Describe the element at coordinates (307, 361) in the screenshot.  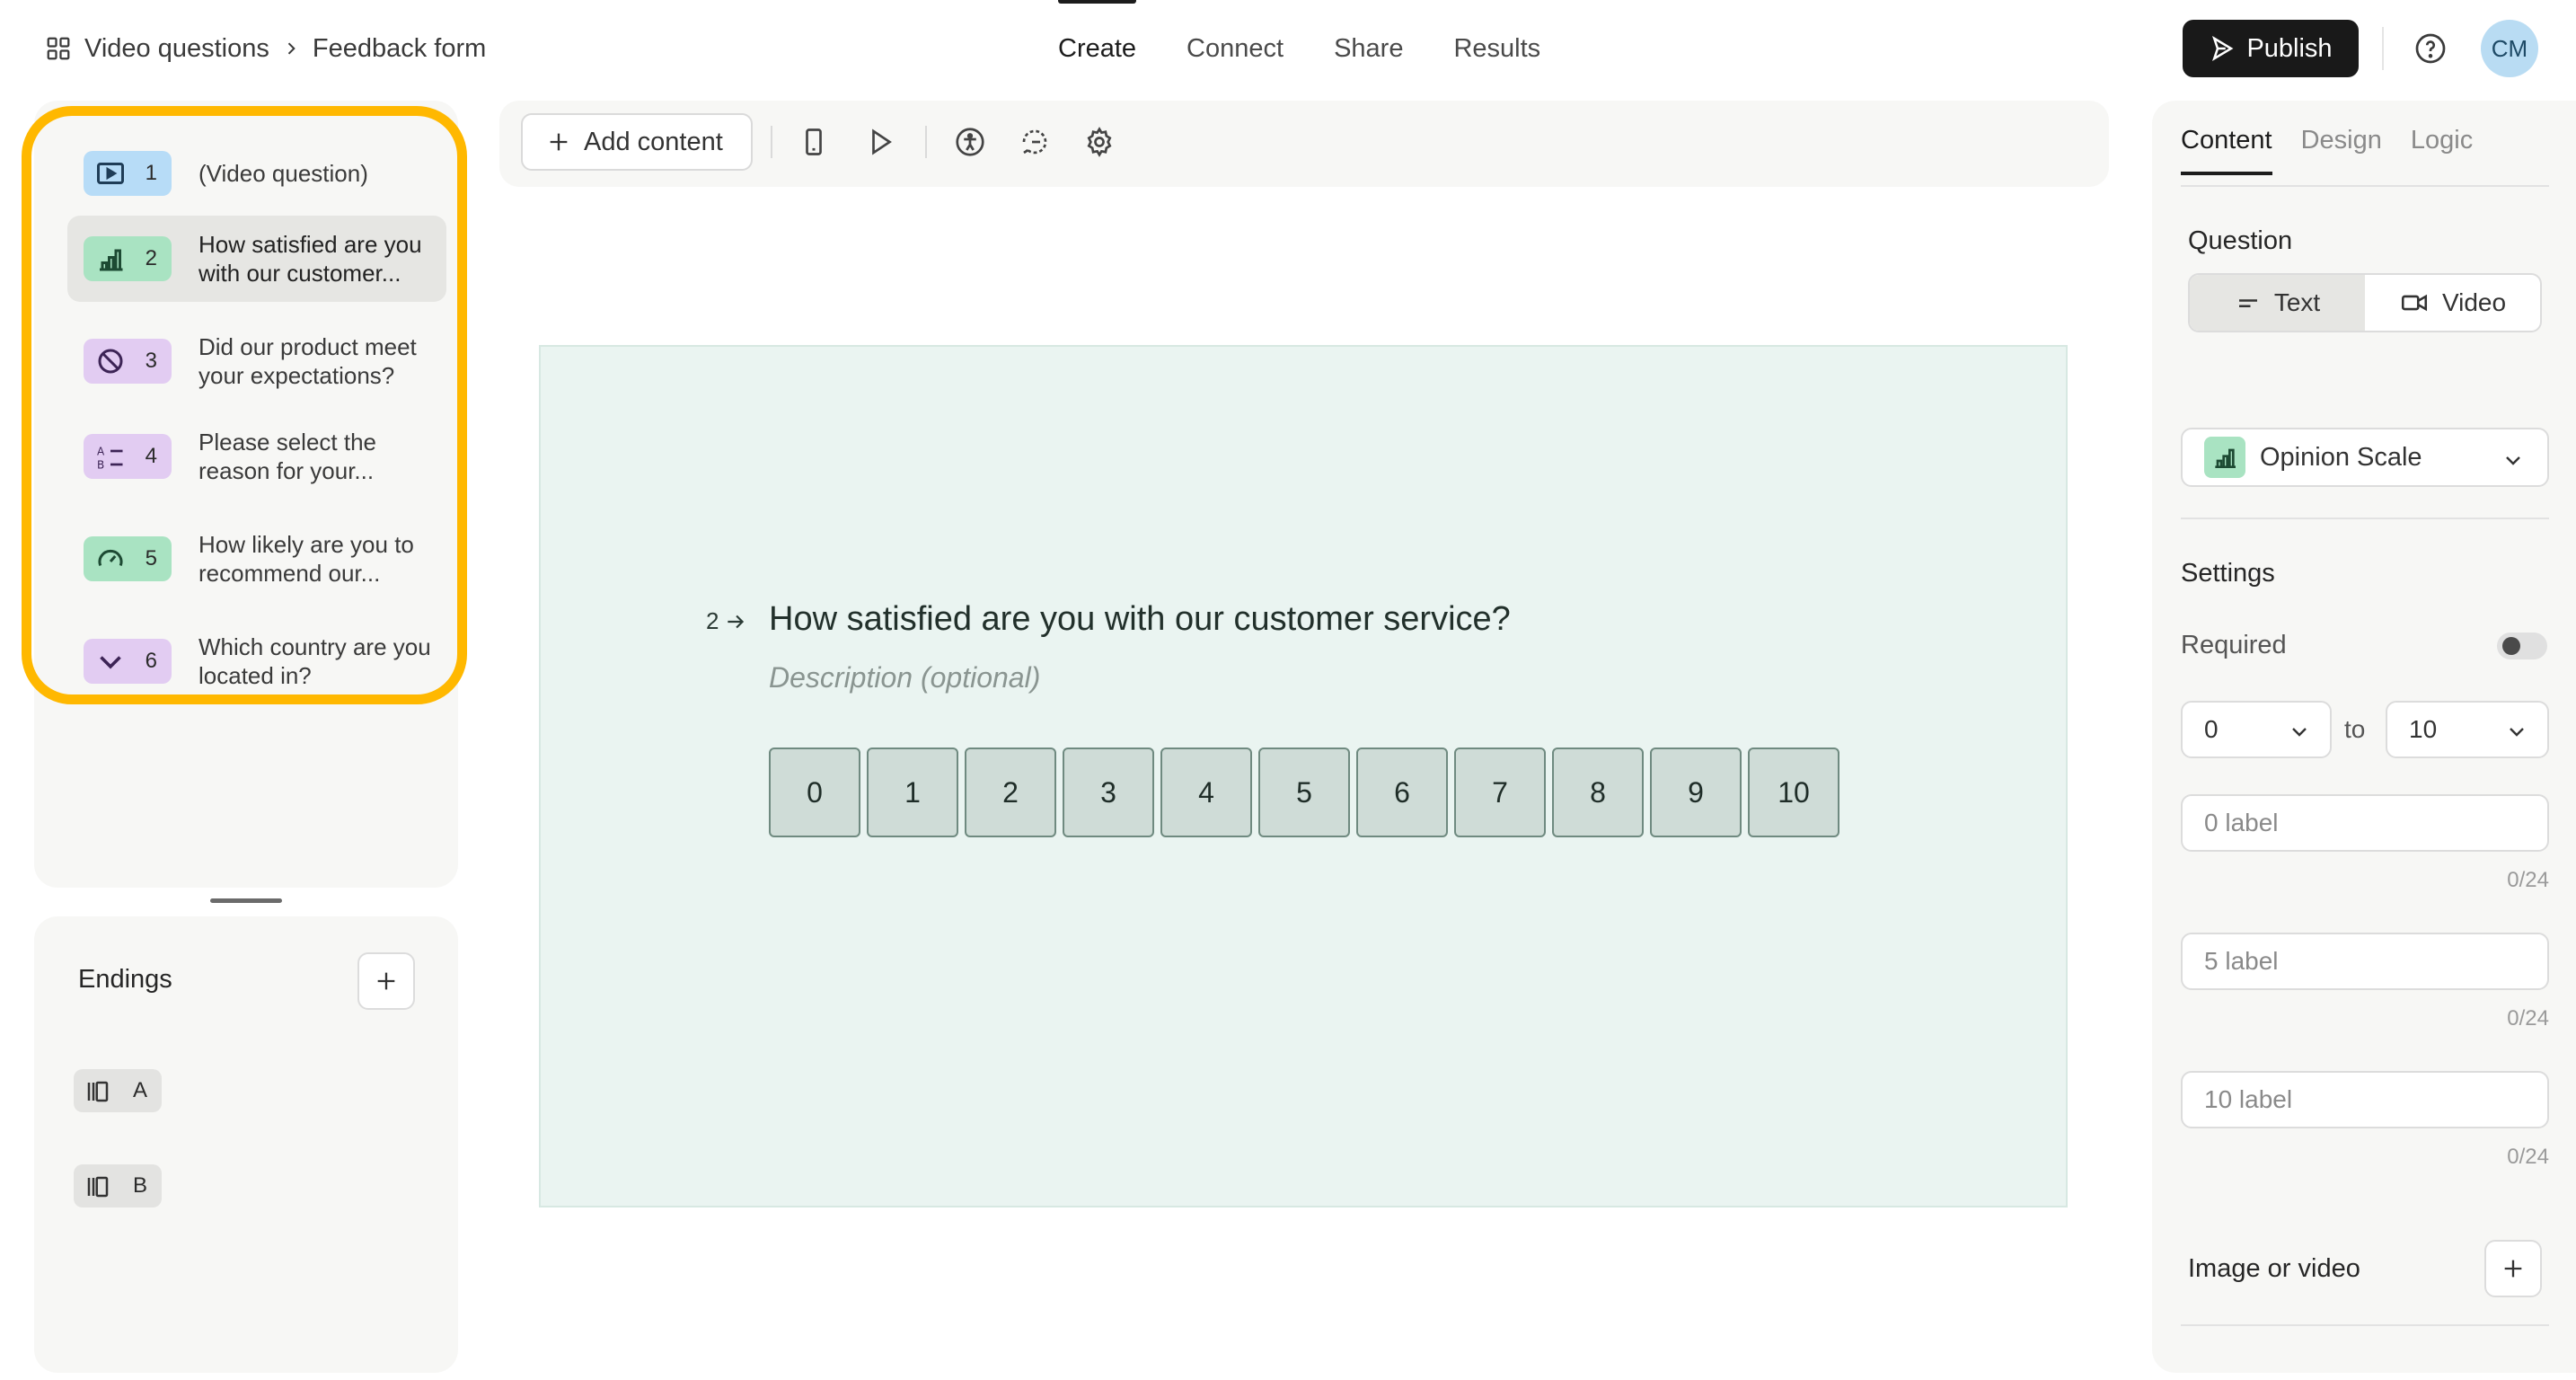
I see `question-text: Did our product meet your expectations?` at that location.